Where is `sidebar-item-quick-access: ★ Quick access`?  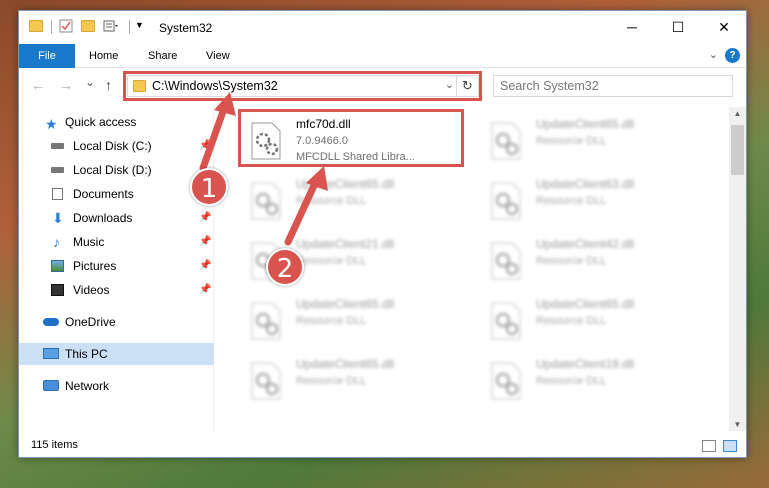
sidebar-item-quick-access: ★ Quick access is located at coordinates (116, 122).